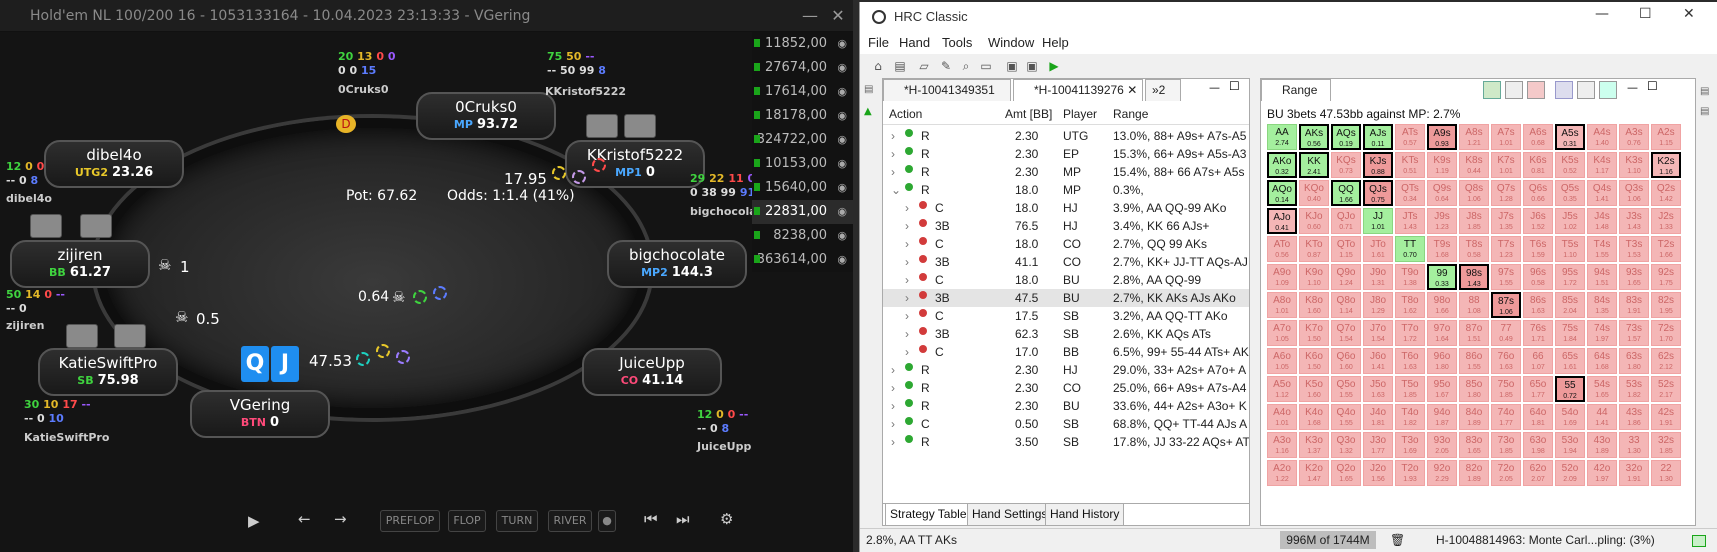  What do you see at coordinates (1378, 389) in the screenshot?
I see `range-cell: J5o 1.63` at bounding box center [1378, 389].